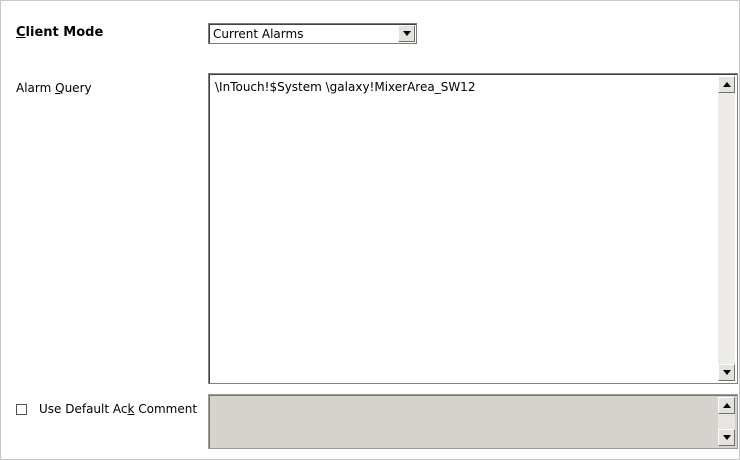  What do you see at coordinates (726, 228) in the screenshot?
I see `alarm-query-scrollbar` at bounding box center [726, 228].